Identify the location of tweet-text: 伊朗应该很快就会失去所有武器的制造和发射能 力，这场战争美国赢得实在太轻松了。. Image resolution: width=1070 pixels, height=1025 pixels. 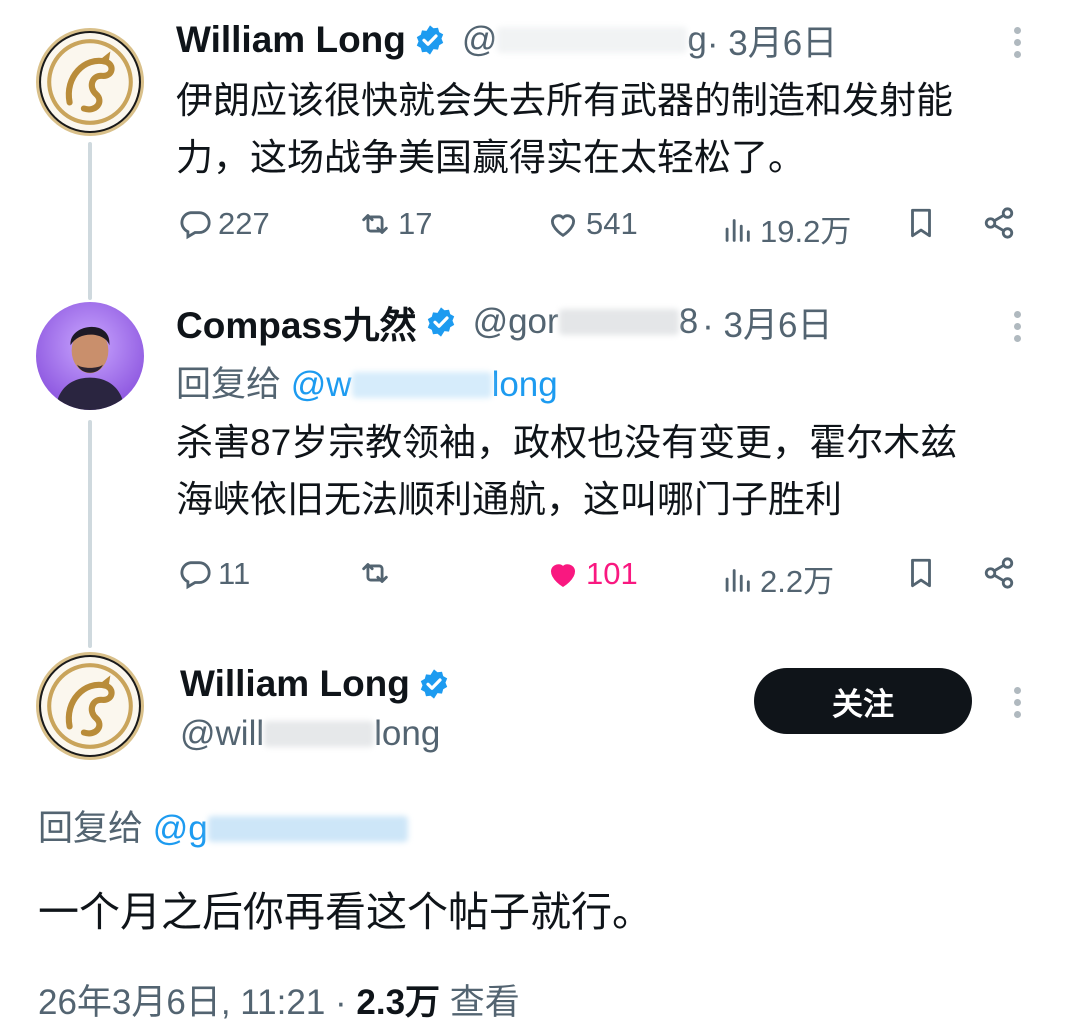
(564, 129).